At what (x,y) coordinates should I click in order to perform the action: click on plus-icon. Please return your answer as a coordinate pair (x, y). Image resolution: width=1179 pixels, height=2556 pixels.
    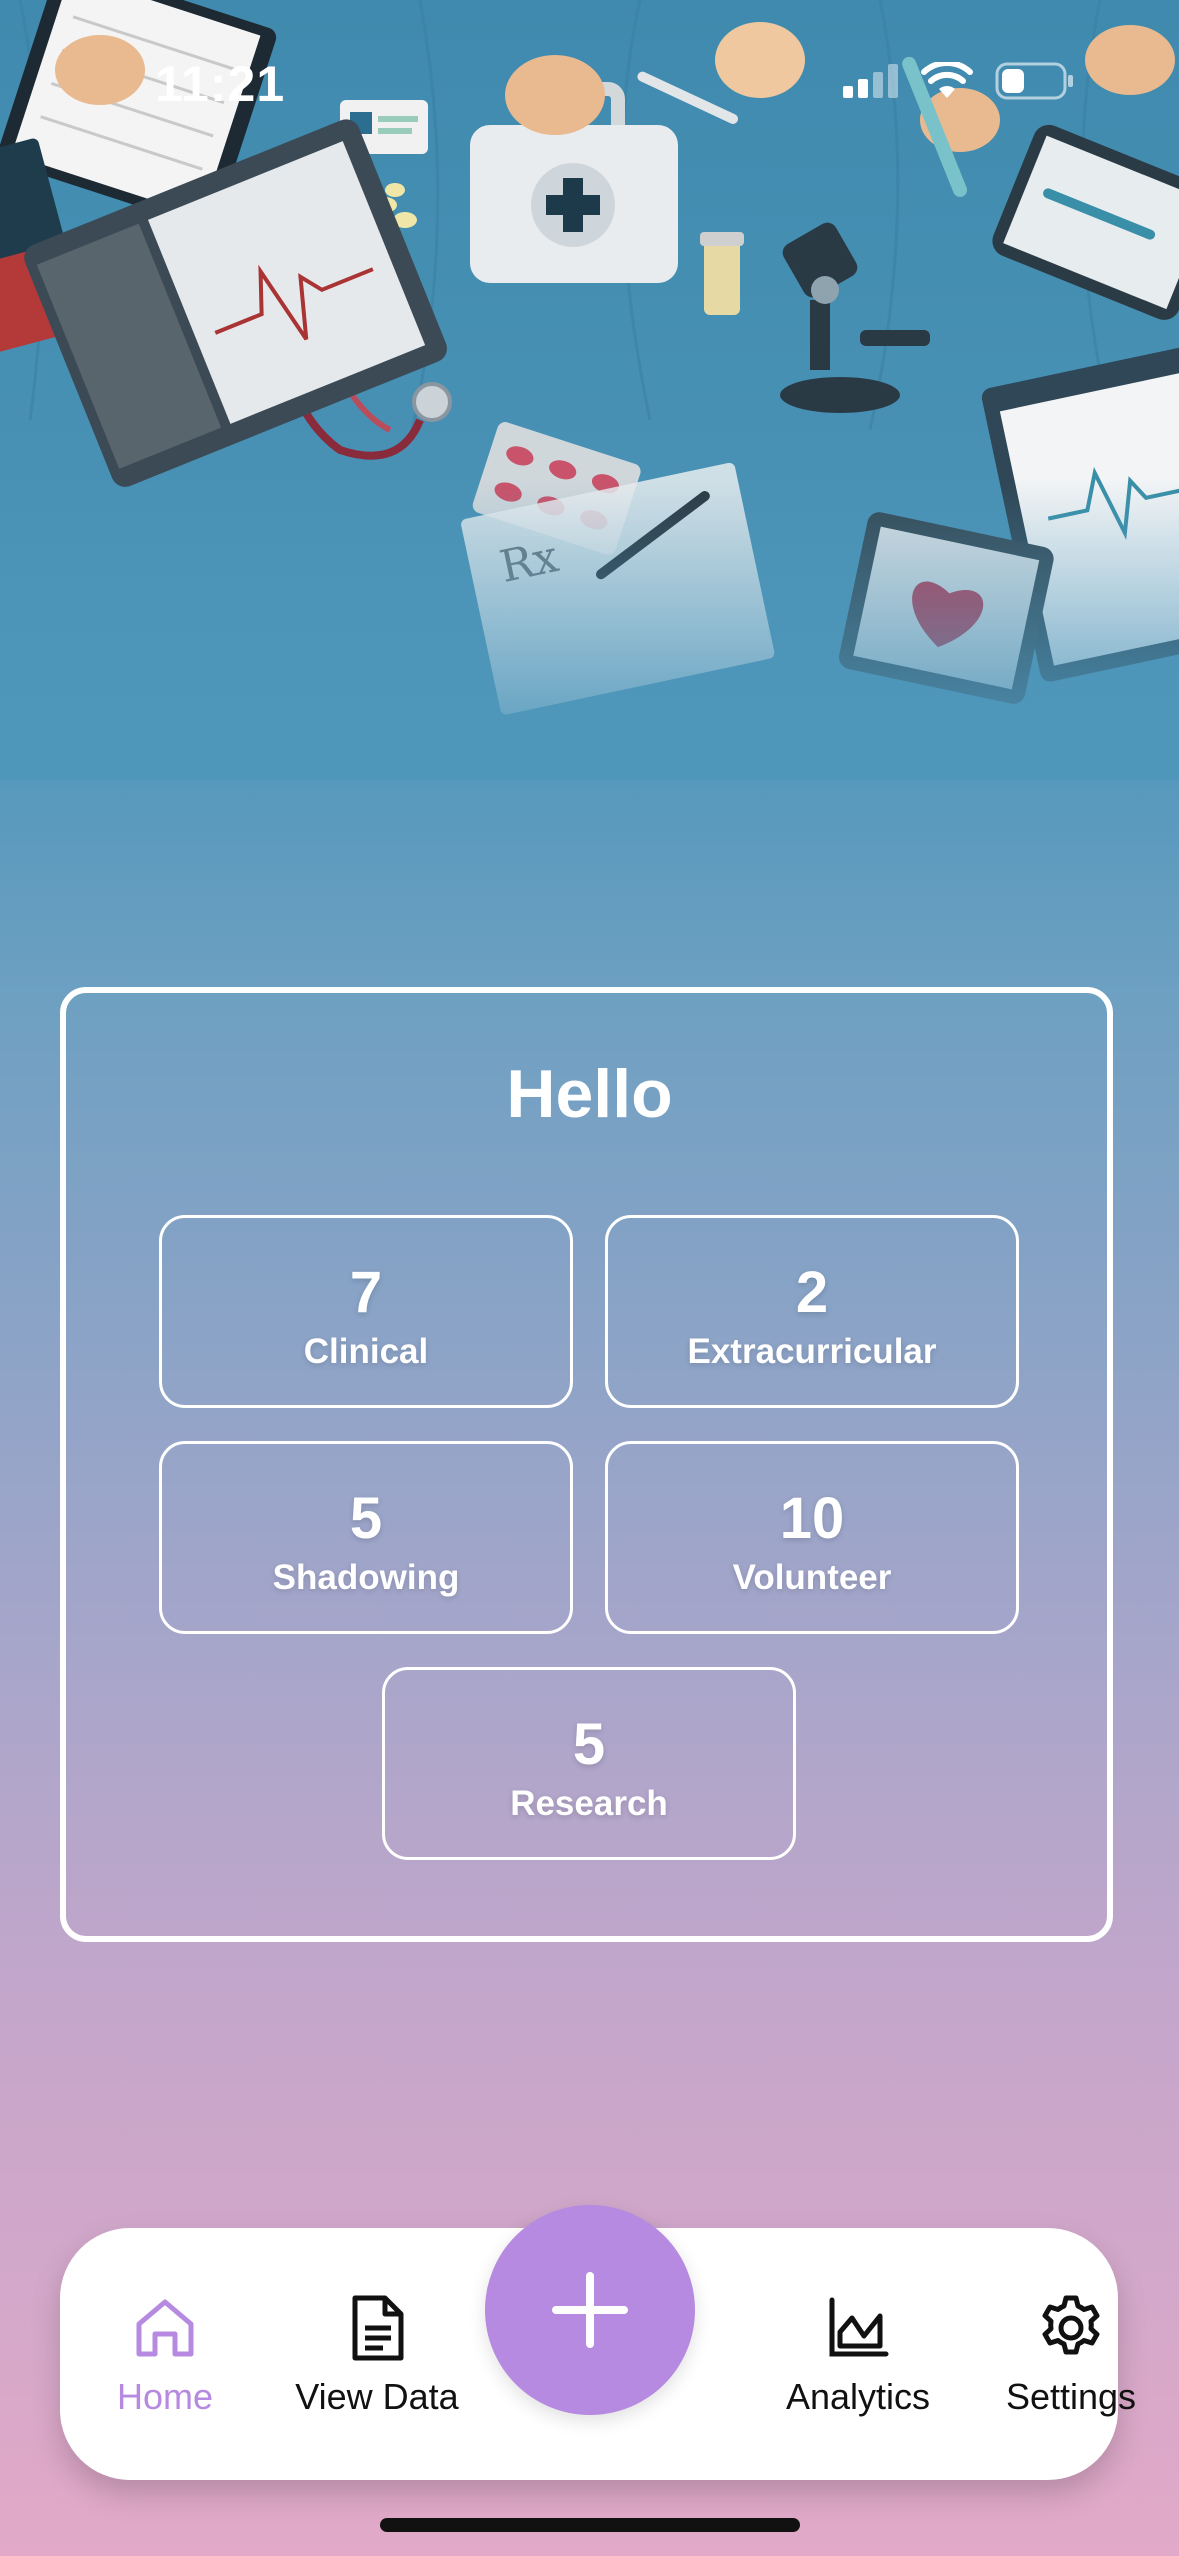
    Looking at the image, I should click on (590, 2310).